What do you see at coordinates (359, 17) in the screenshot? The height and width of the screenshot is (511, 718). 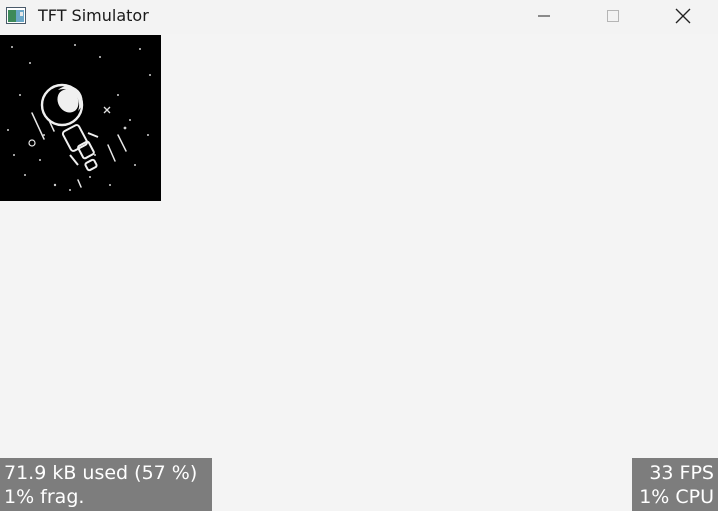 I see `title-bar: TFT Simulator` at bounding box center [359, 17].